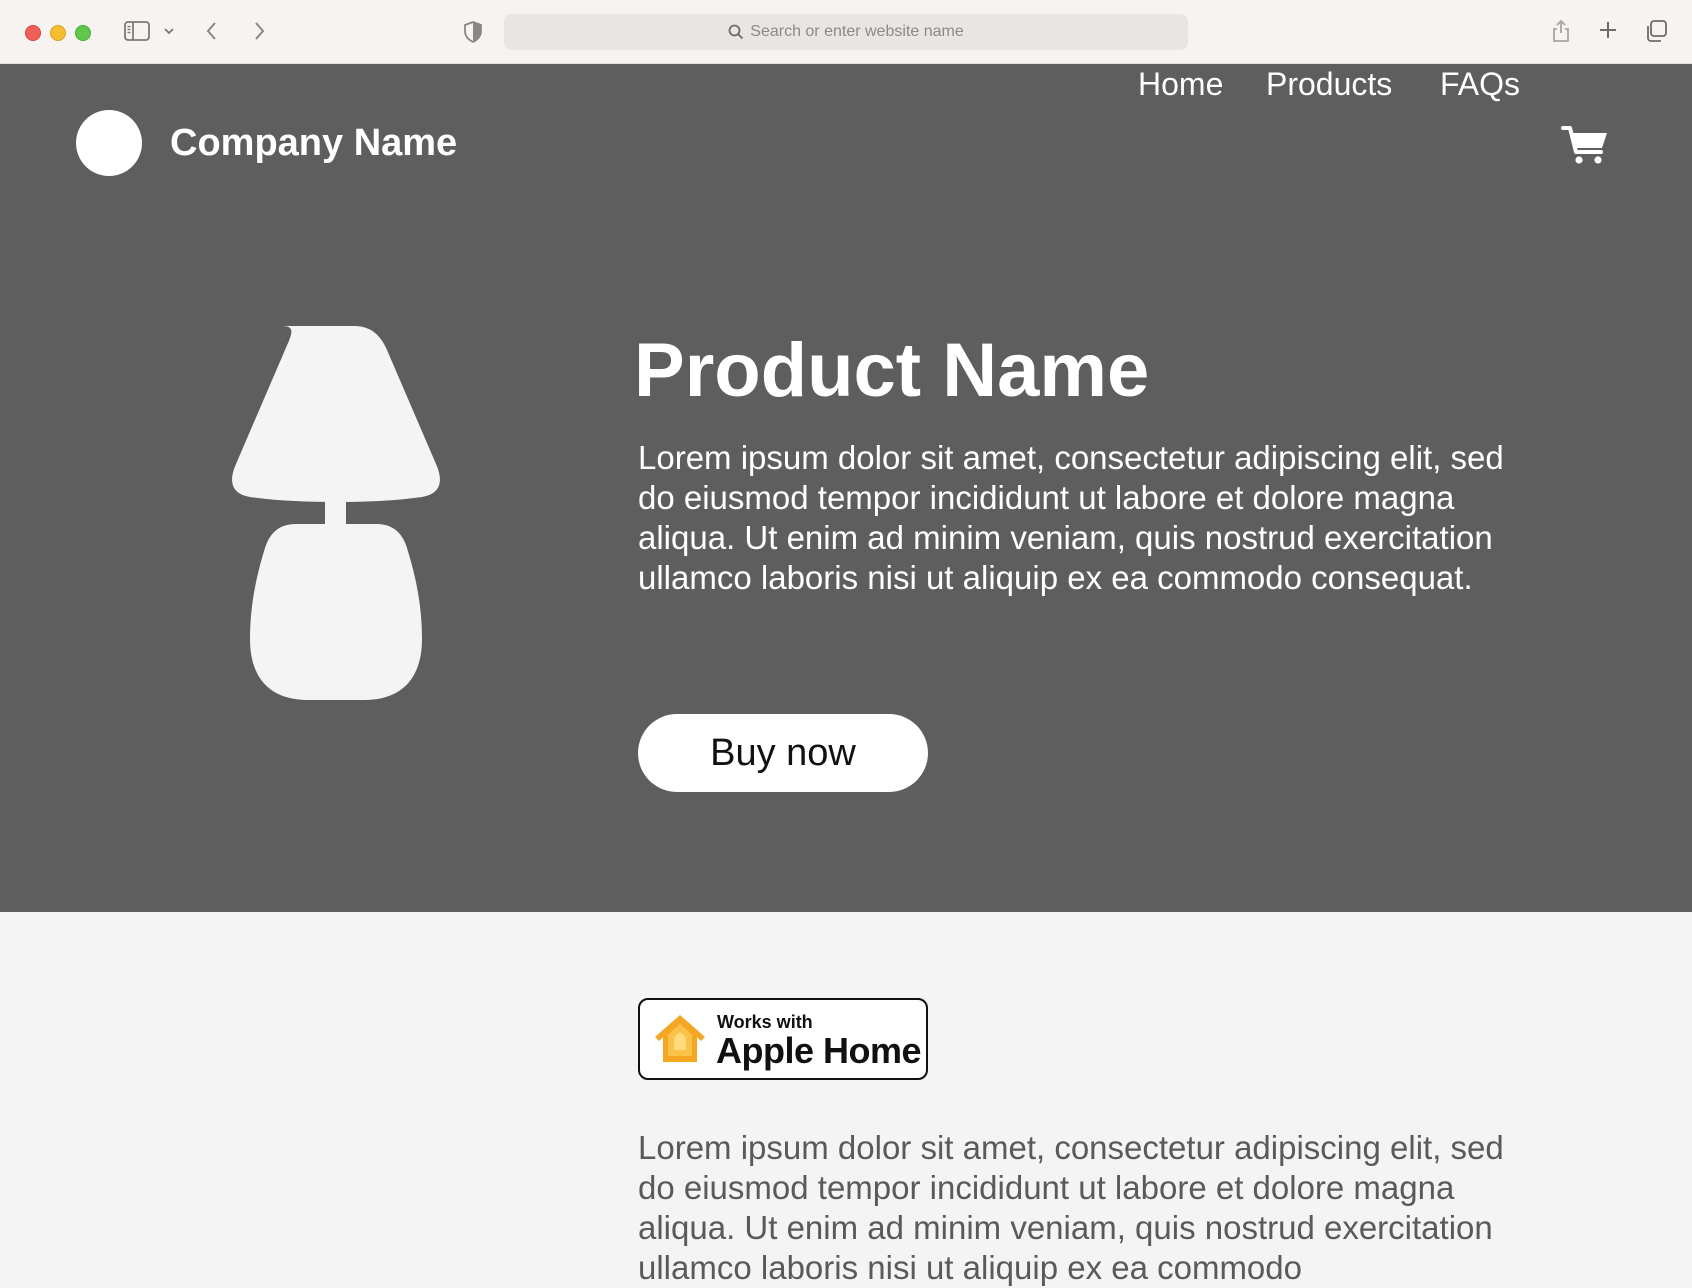  I want to click on chevron-down-icon, so click(169, 31).